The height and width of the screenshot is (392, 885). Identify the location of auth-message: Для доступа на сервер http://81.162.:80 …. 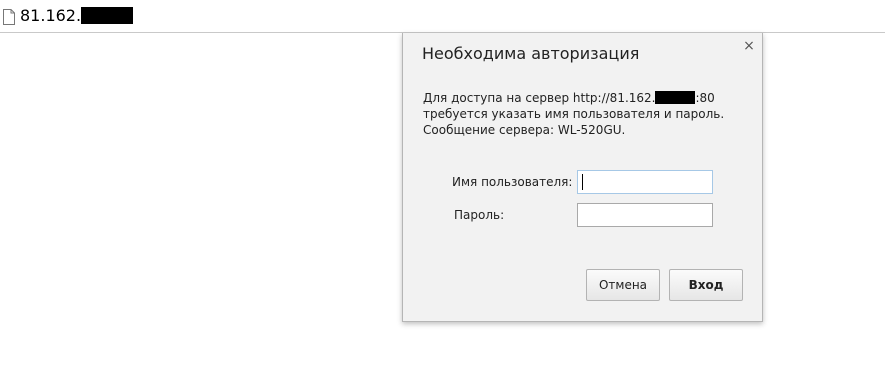
(588, 114).